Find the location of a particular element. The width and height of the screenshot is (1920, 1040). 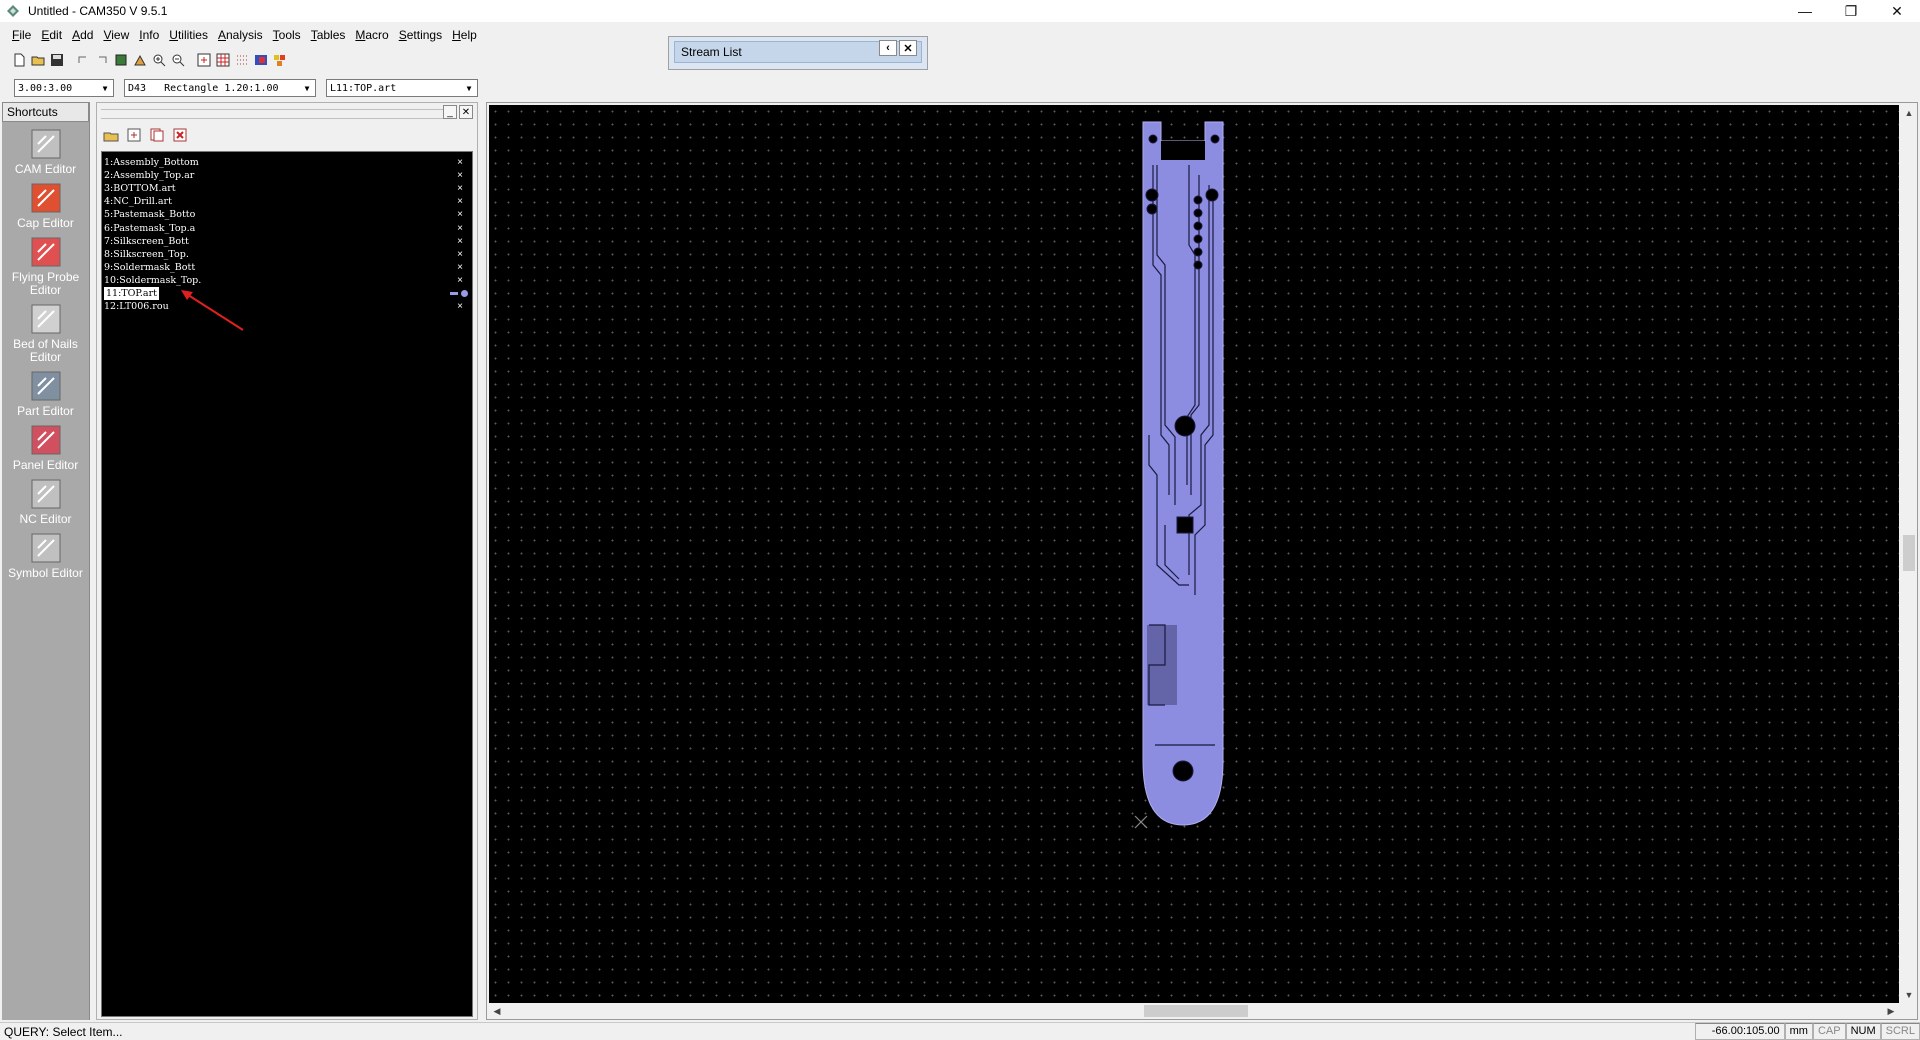

redraw-icon is located at coordinates (121, 60).